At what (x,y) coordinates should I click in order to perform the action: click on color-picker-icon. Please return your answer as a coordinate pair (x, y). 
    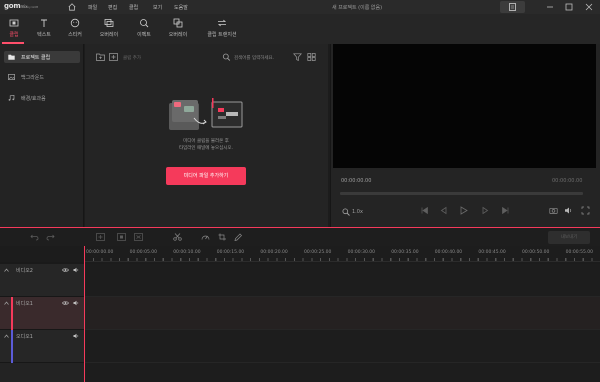
    Looking at the image, I should click on (238, 237).